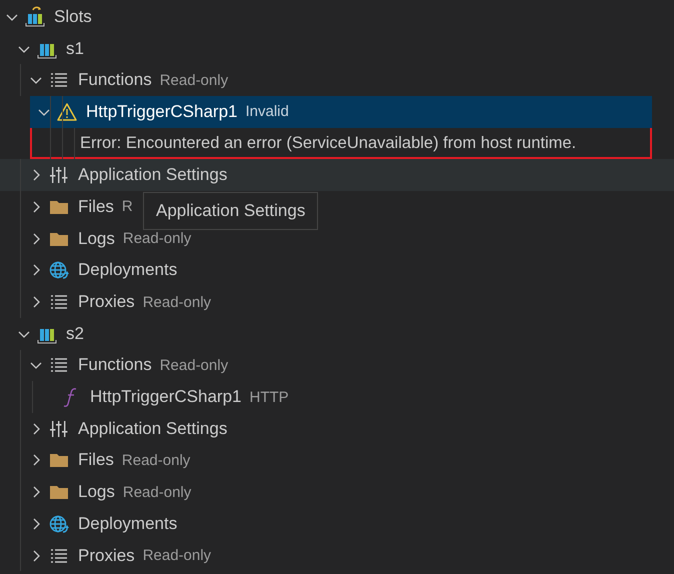 The image size is (674, 574). What do you see at coordinates (341, 112) in the screenshot?
I see `tree-item: HttpTriggerCSharp1 Invalid` at bounding box center [341, 112].